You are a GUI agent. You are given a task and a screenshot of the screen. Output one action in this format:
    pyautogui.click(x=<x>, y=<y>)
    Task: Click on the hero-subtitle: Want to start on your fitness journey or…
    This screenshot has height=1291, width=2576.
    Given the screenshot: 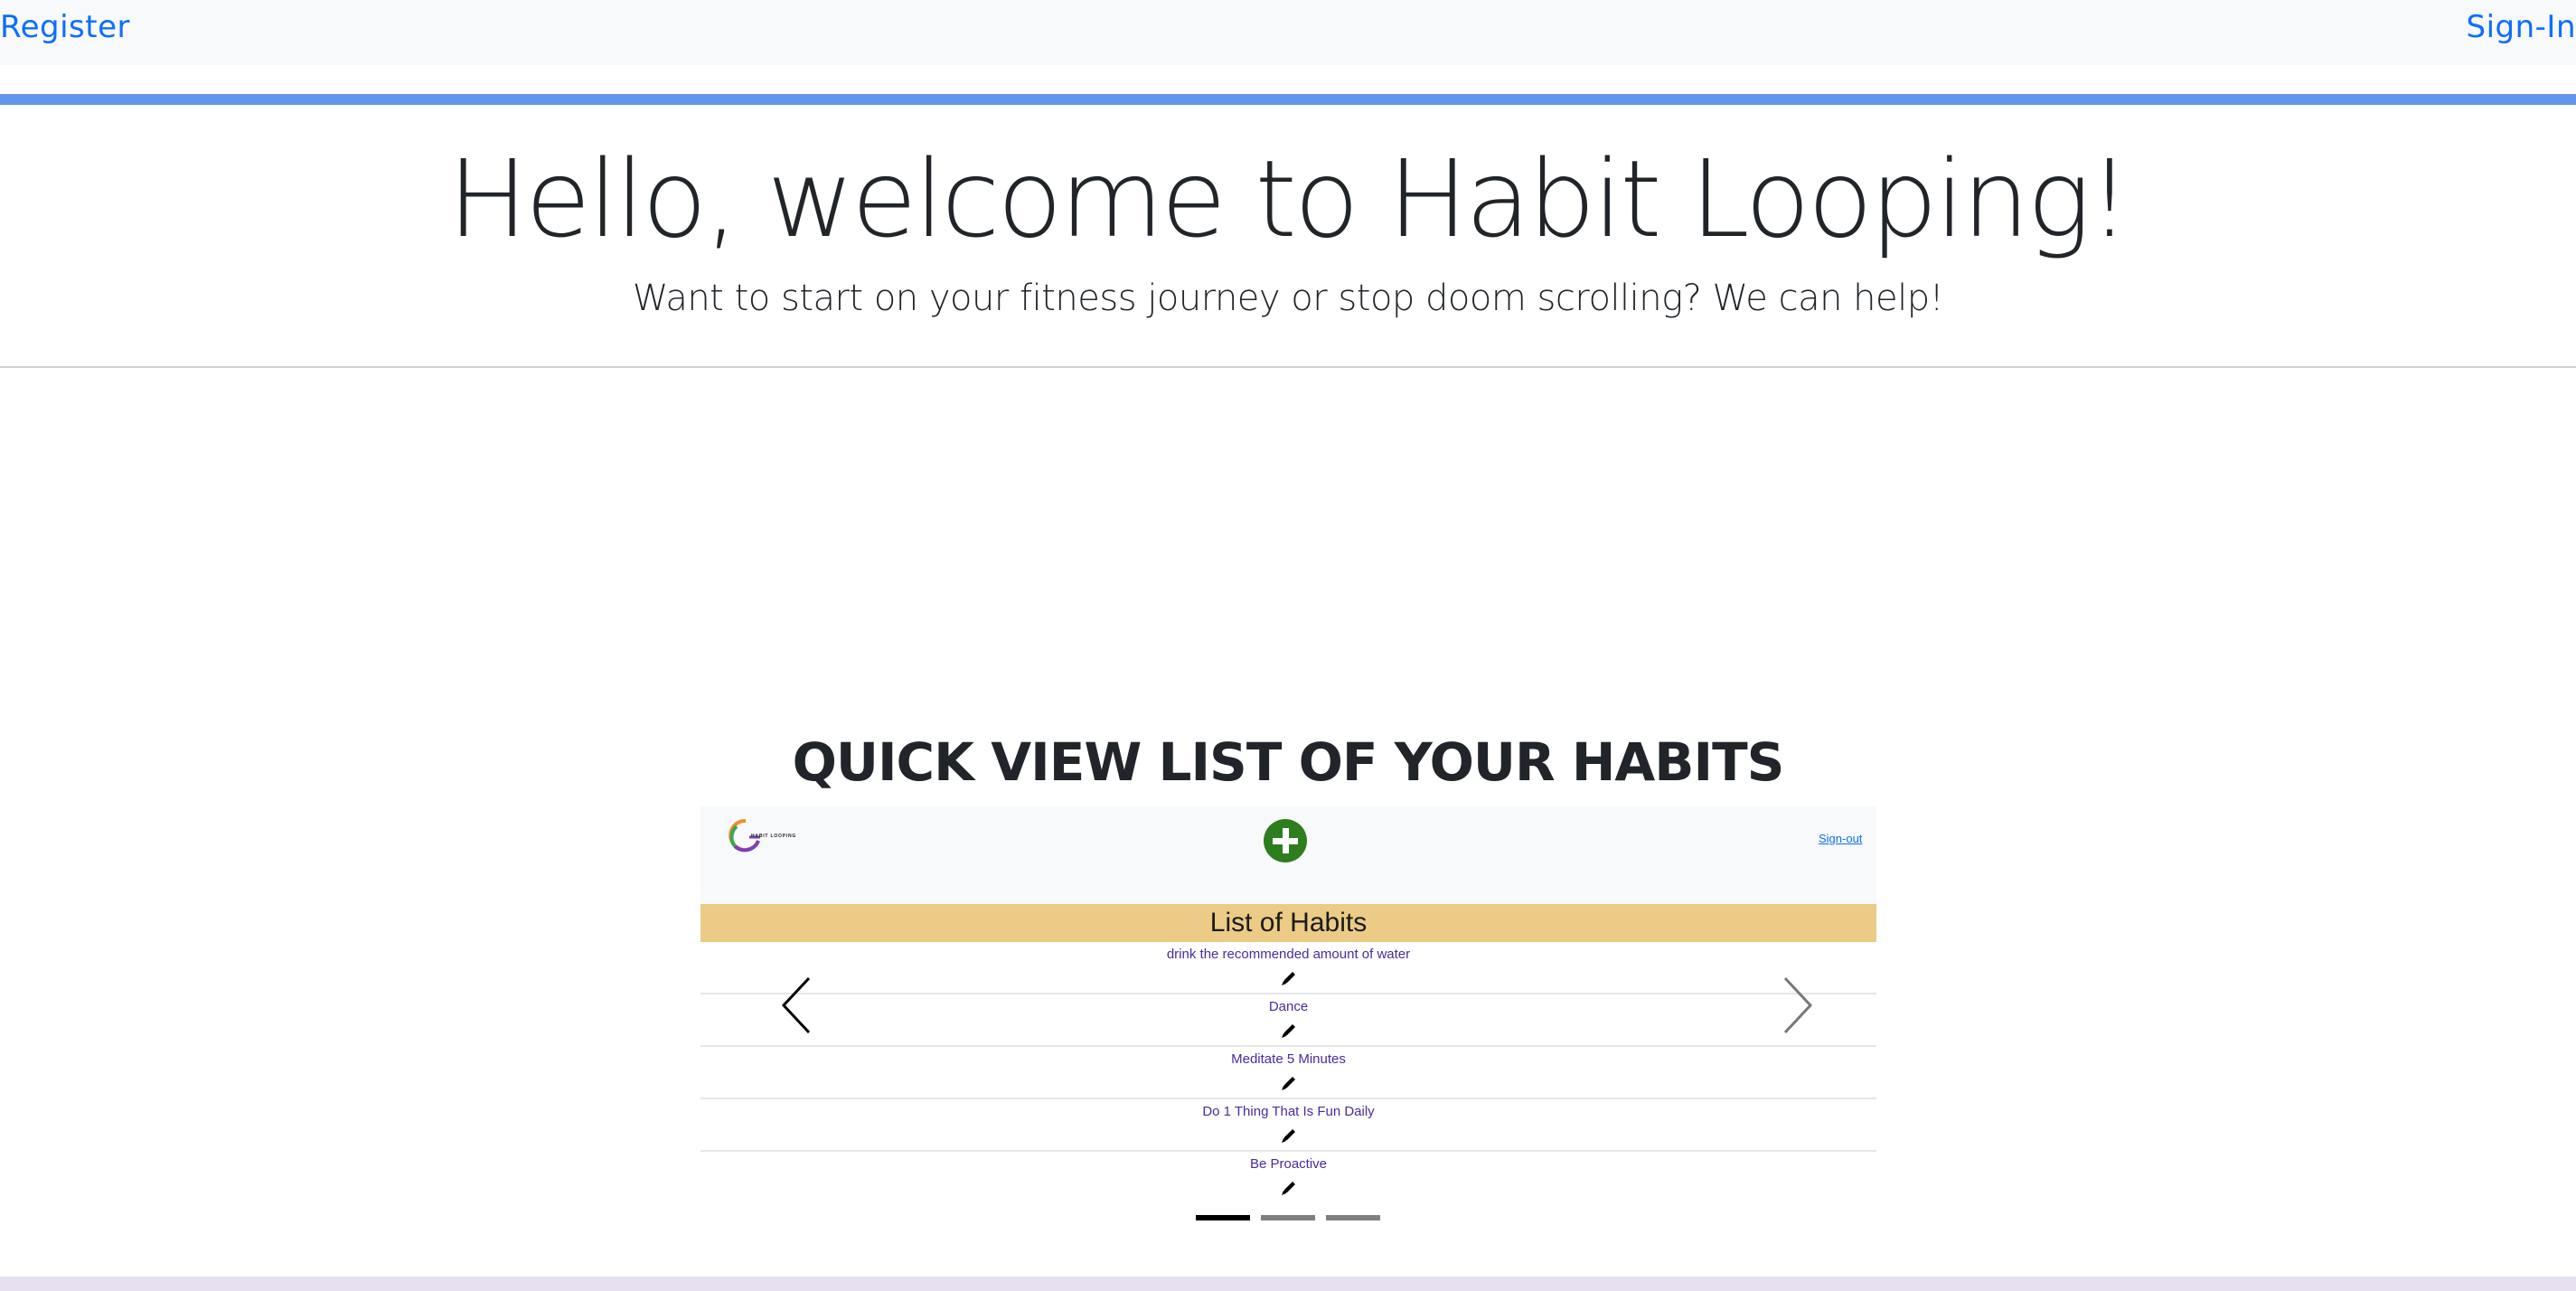 What is the action you would take?
    pyautogui.click(x=1288, y=298)
    